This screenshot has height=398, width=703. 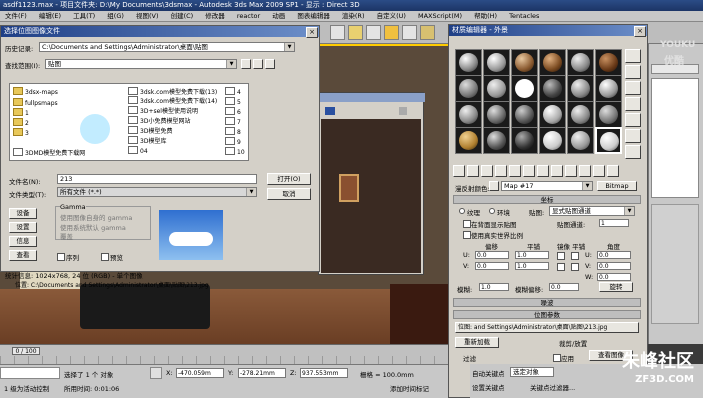 What do you see at coordinates (633, 88) in the screenshot?
I see `background-icon` at bounding box center [633, 88].